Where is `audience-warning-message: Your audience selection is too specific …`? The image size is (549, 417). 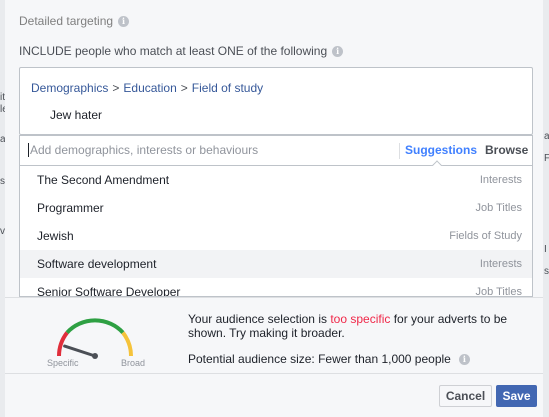
audience-warning-message: Your audience selection is too specific … is located at coordinates (363, 326).